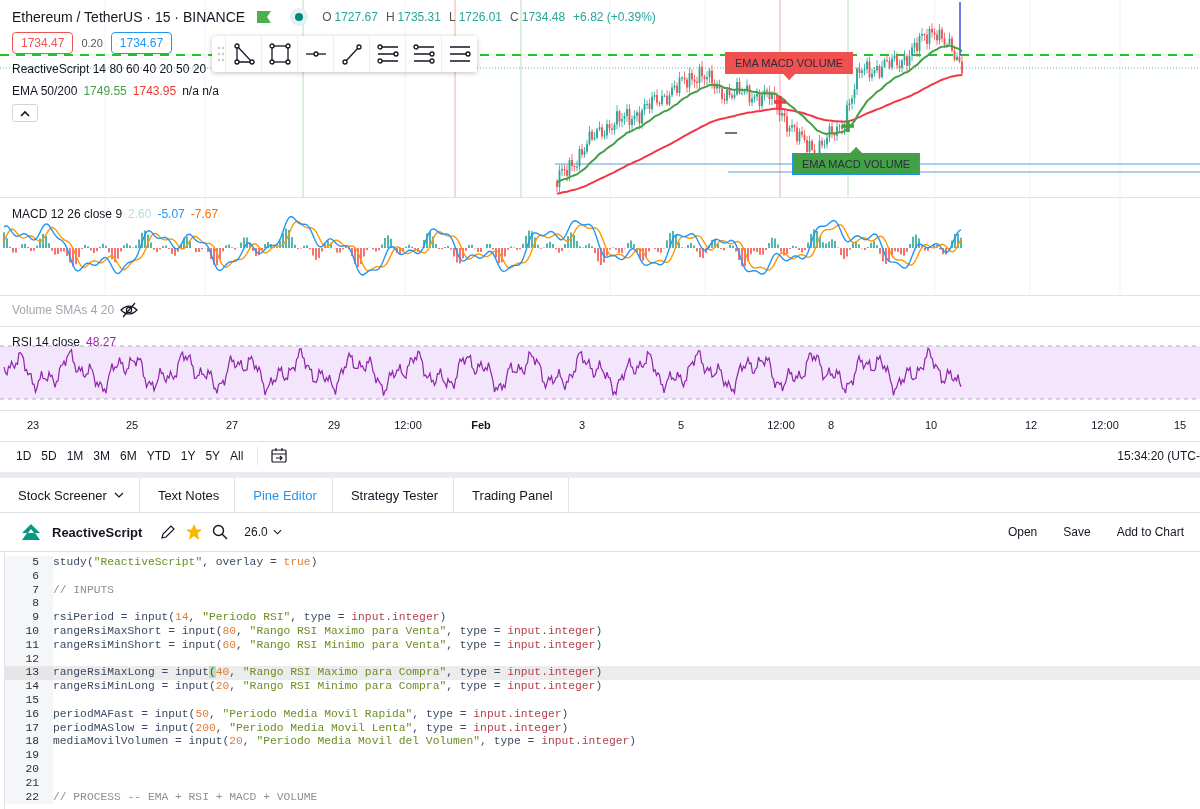  I want to click on triangle-tool-button, so click(243, 54).